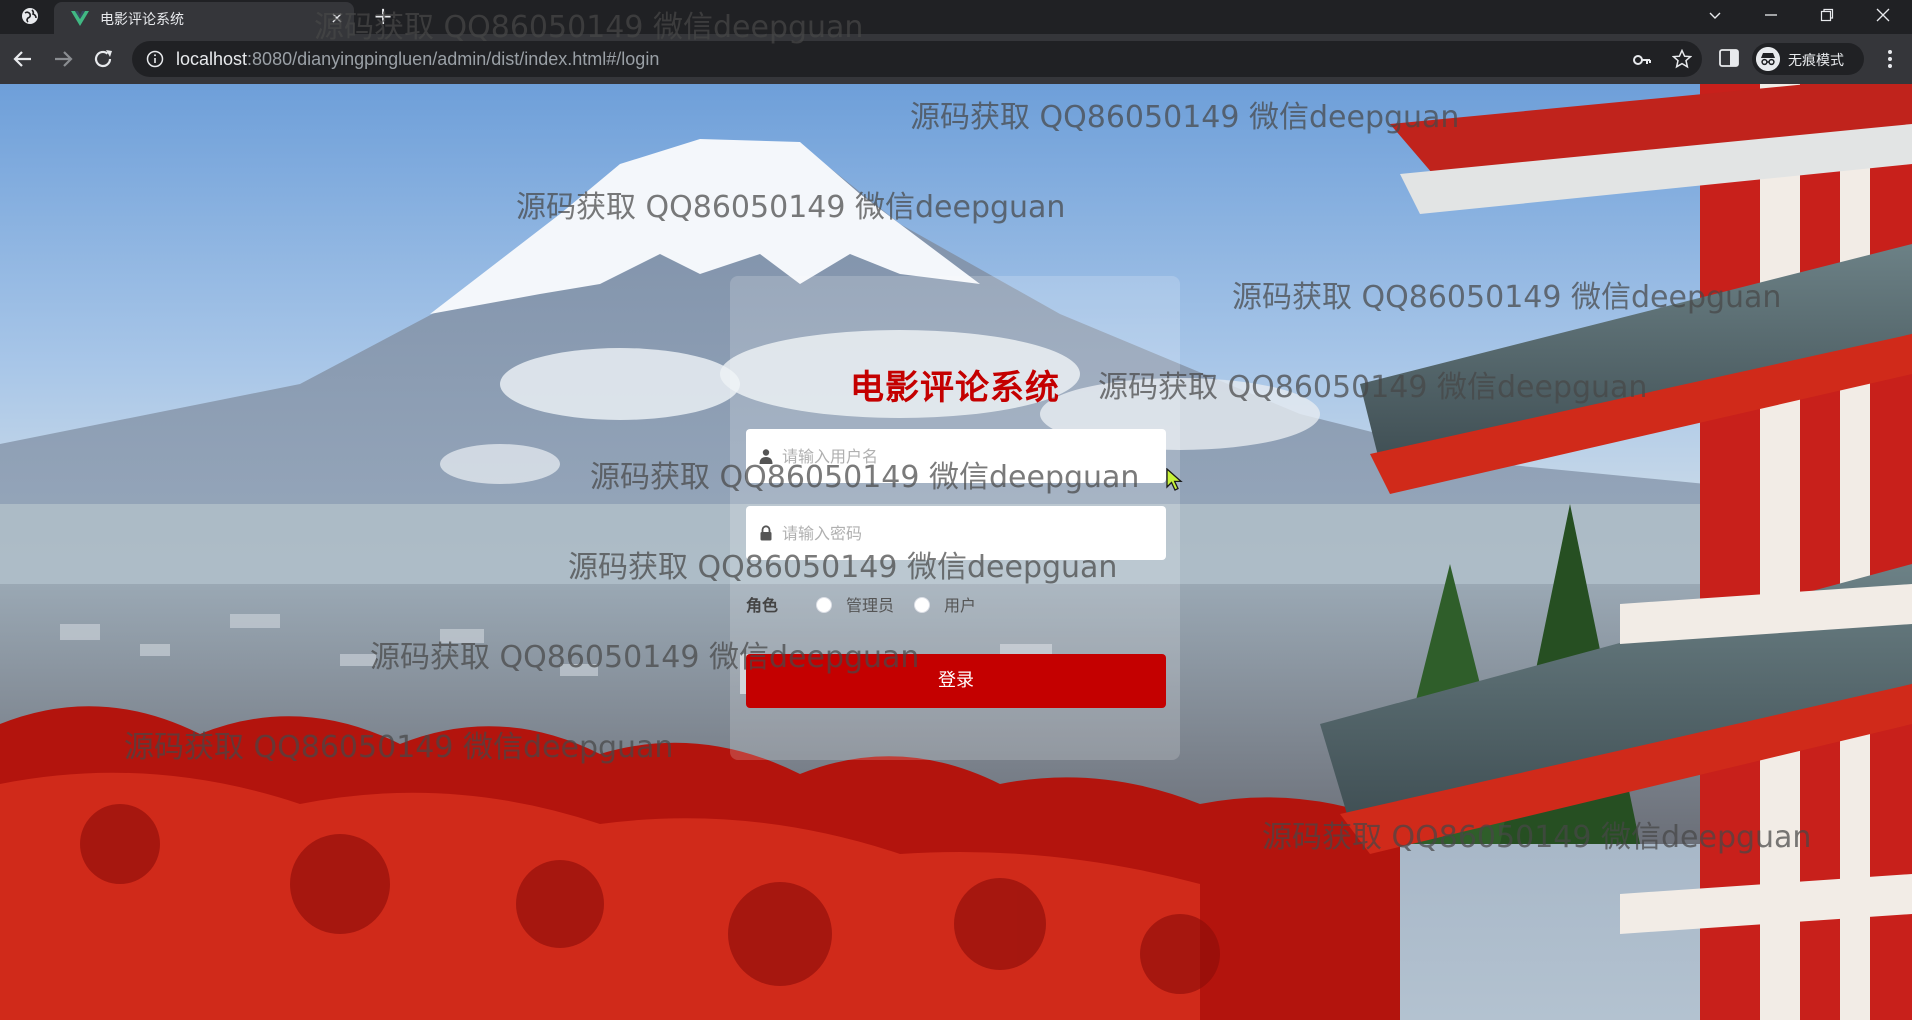 The height and width of the screenshot is (1020, 1912). Describe the element at coordinates (63, 59) in the screenshot. I see `forward-arrow-icon` at that location.